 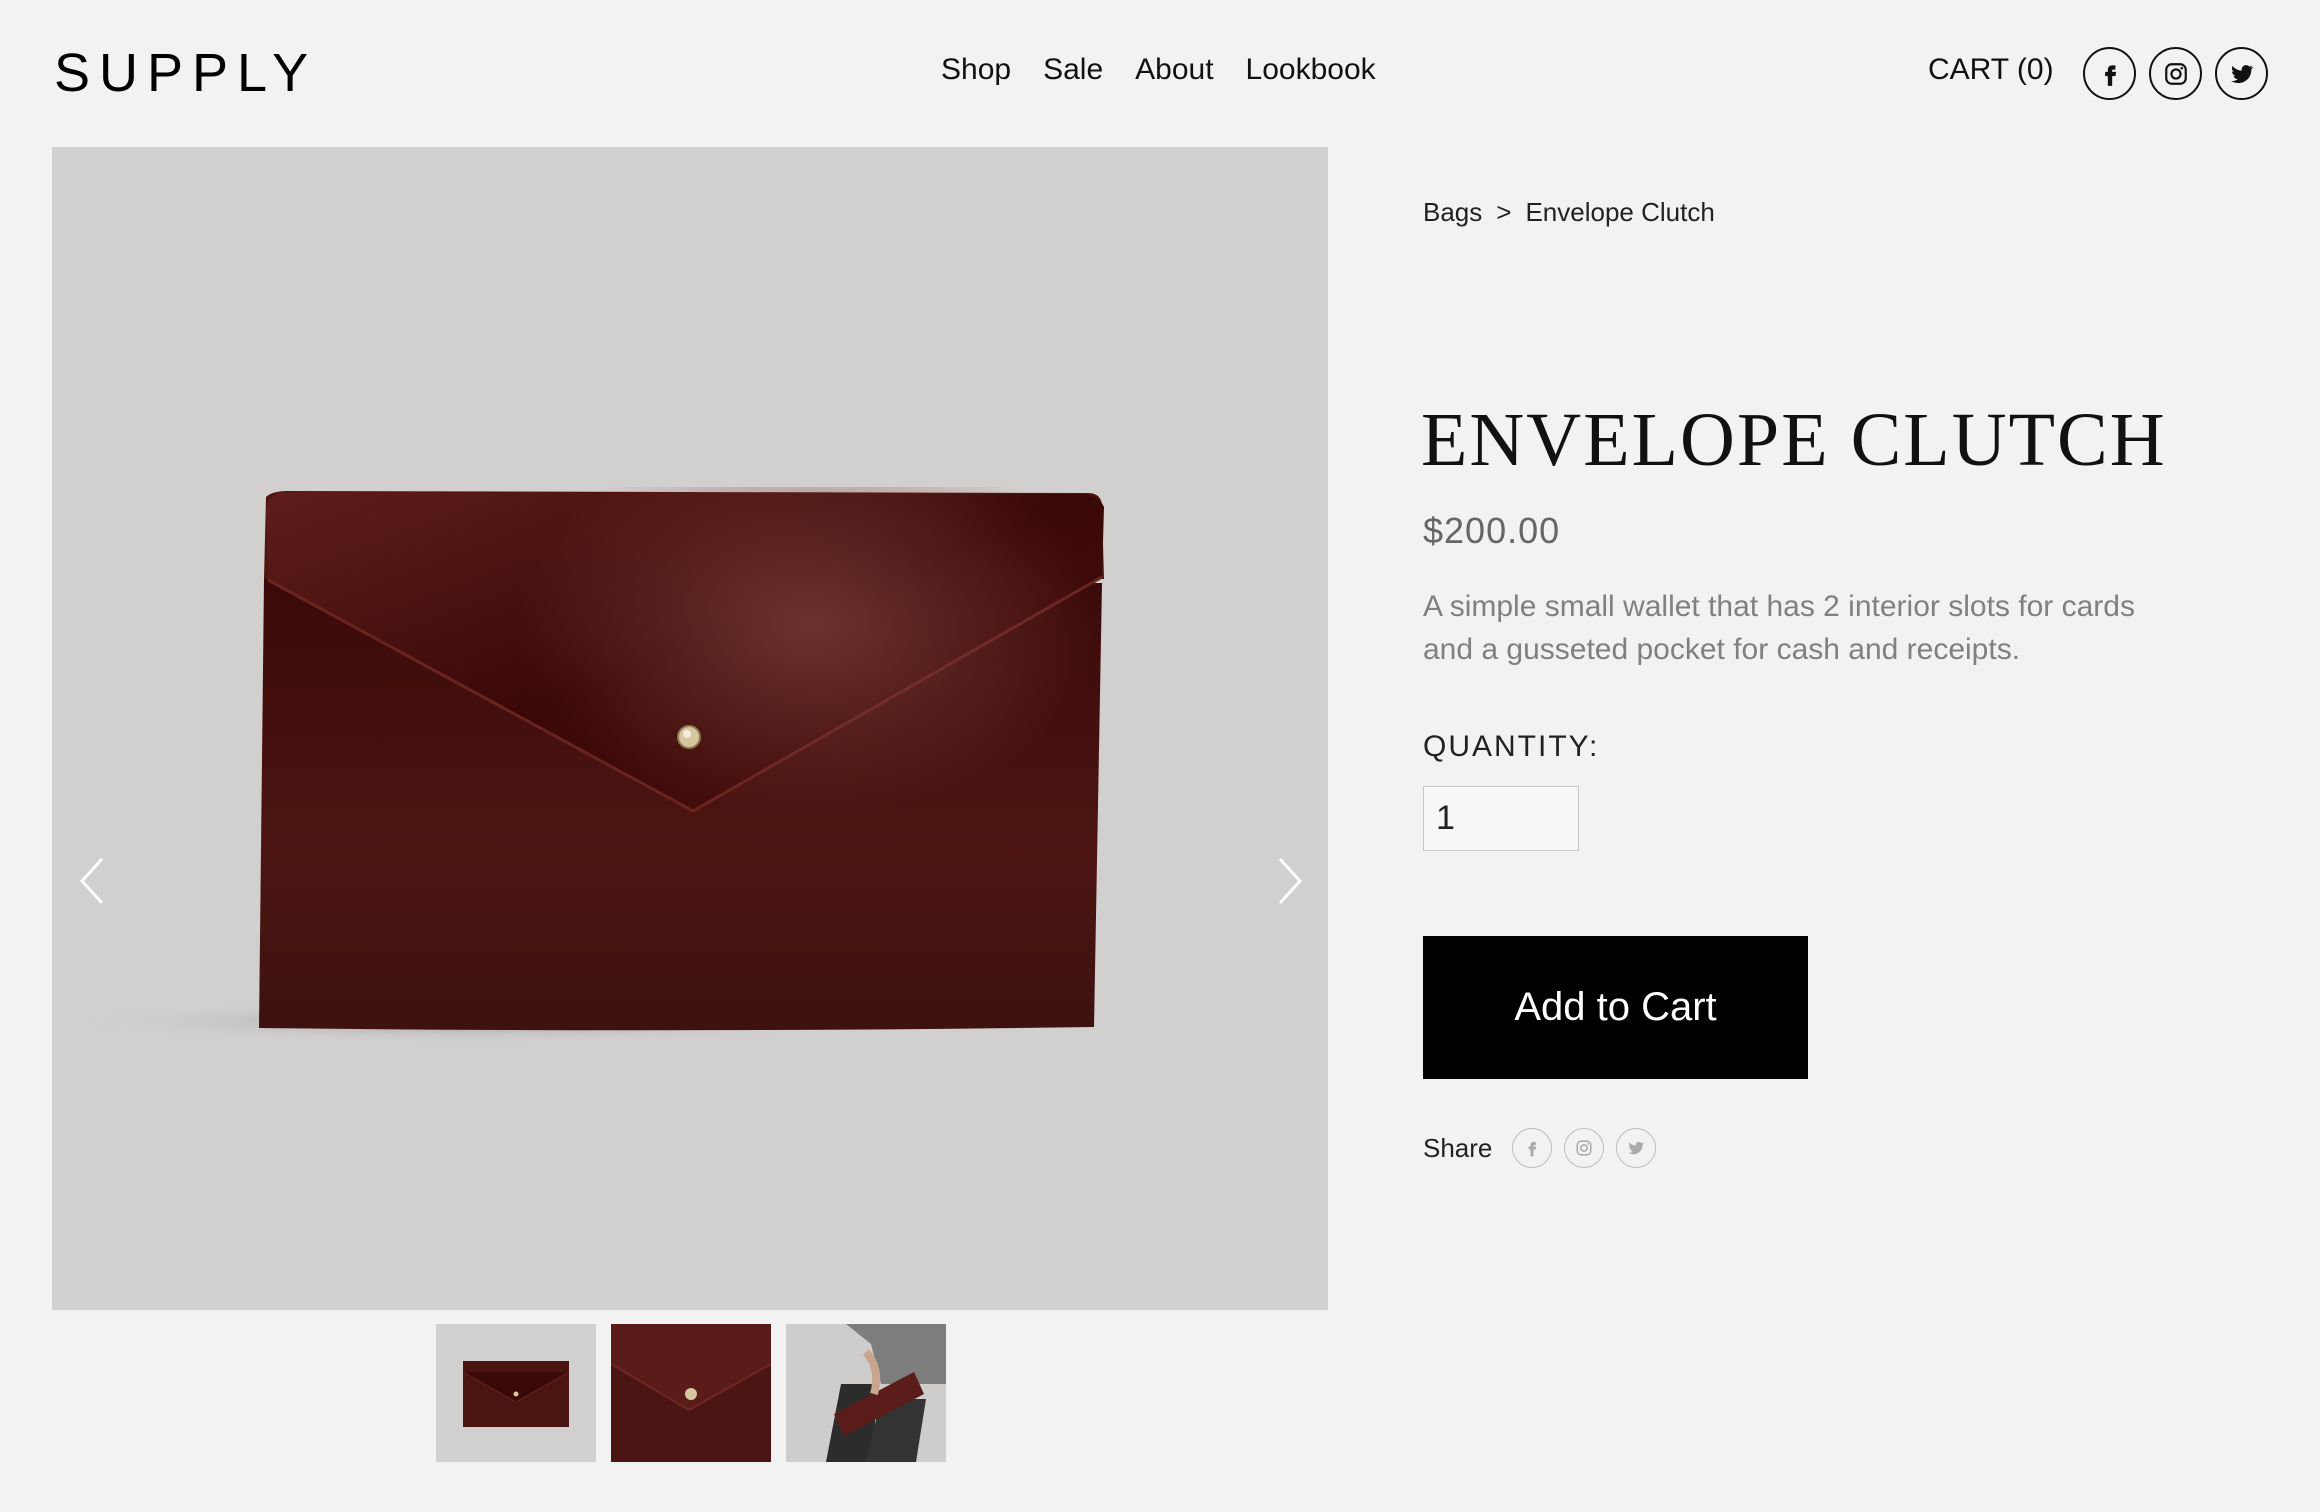 What do you see at coordinates (1532, 1148) in the screenshot?
I see `share-facebook-icon` at bounding box center [1532, 1148].